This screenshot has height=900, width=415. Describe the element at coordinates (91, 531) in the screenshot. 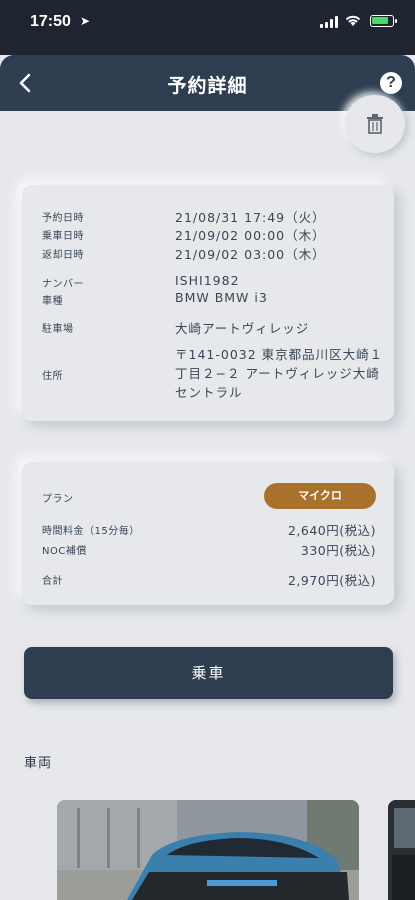

I see `time-fee-label: 時間料金（15分毎）` at that location.